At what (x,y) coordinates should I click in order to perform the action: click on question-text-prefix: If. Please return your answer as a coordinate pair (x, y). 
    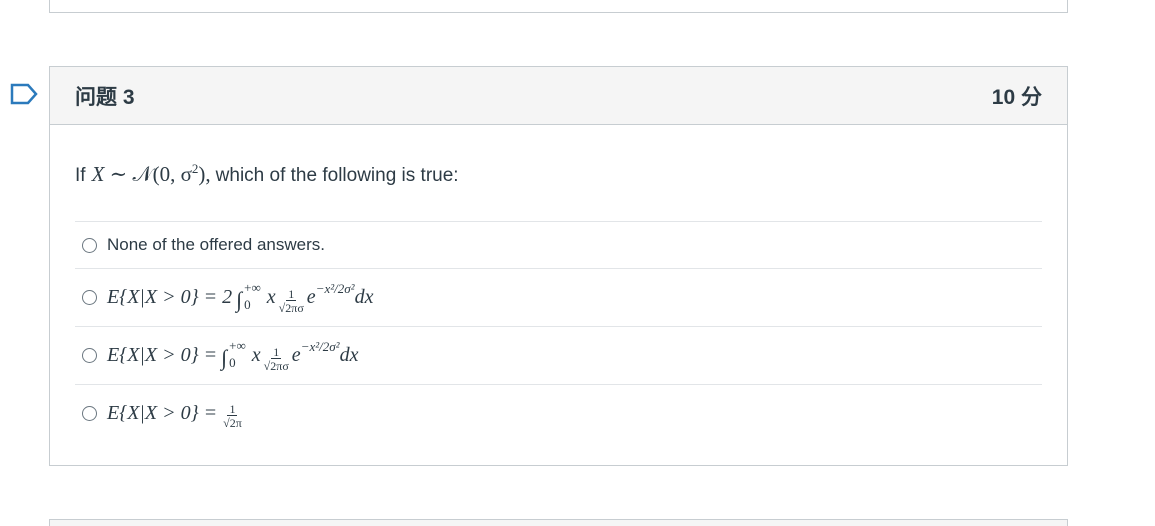
    Looking at the image, I should click on (80, 175).